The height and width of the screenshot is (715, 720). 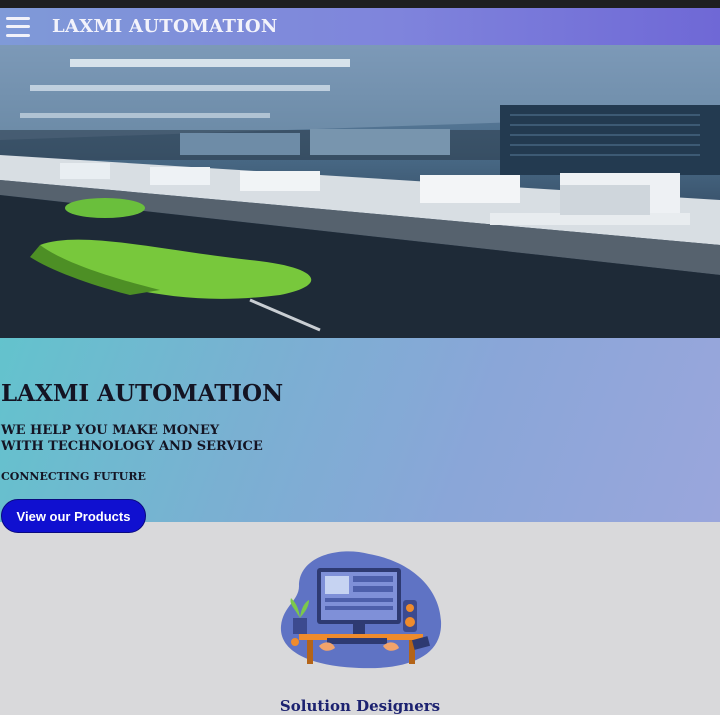 What do you see at coordinates (142, 393) in the screenshot?
I see `hero-title: LAXMI AUTOMATION` at bounding box center [142, 393].